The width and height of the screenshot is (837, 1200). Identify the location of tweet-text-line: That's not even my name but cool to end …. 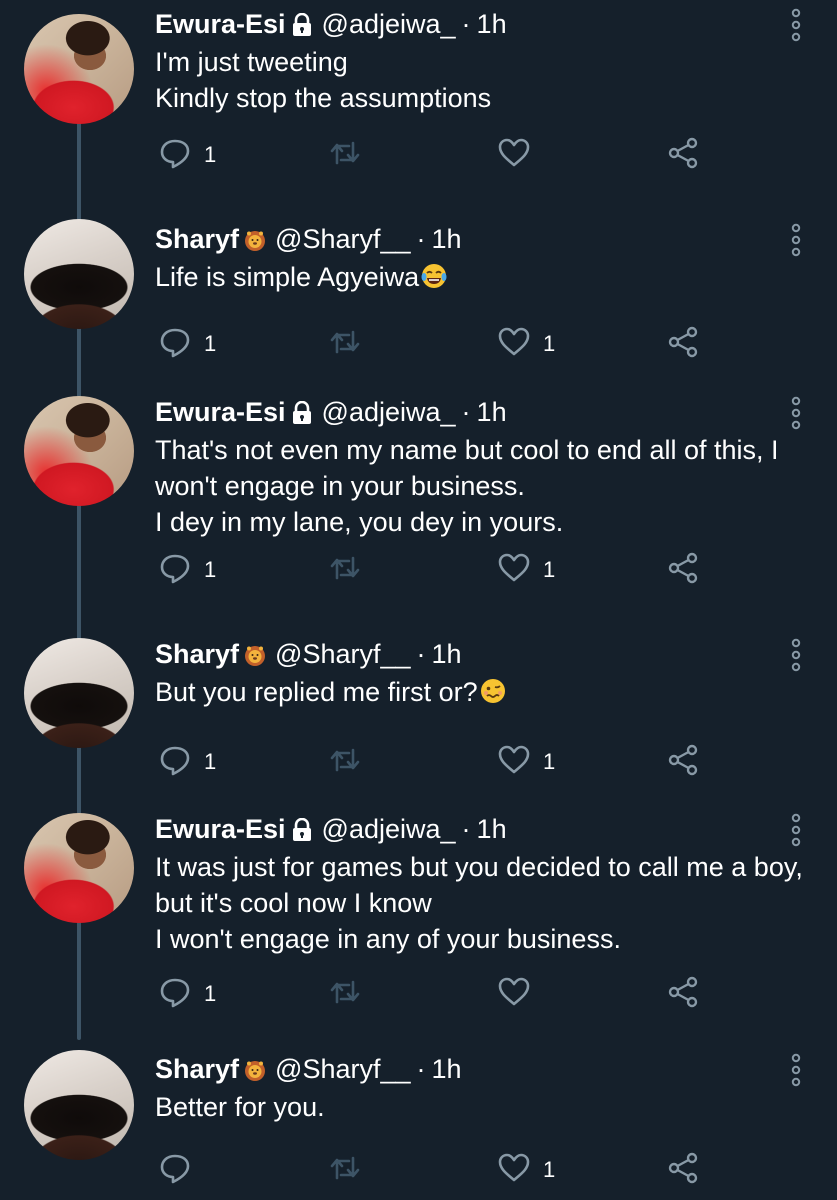
(485, 450).